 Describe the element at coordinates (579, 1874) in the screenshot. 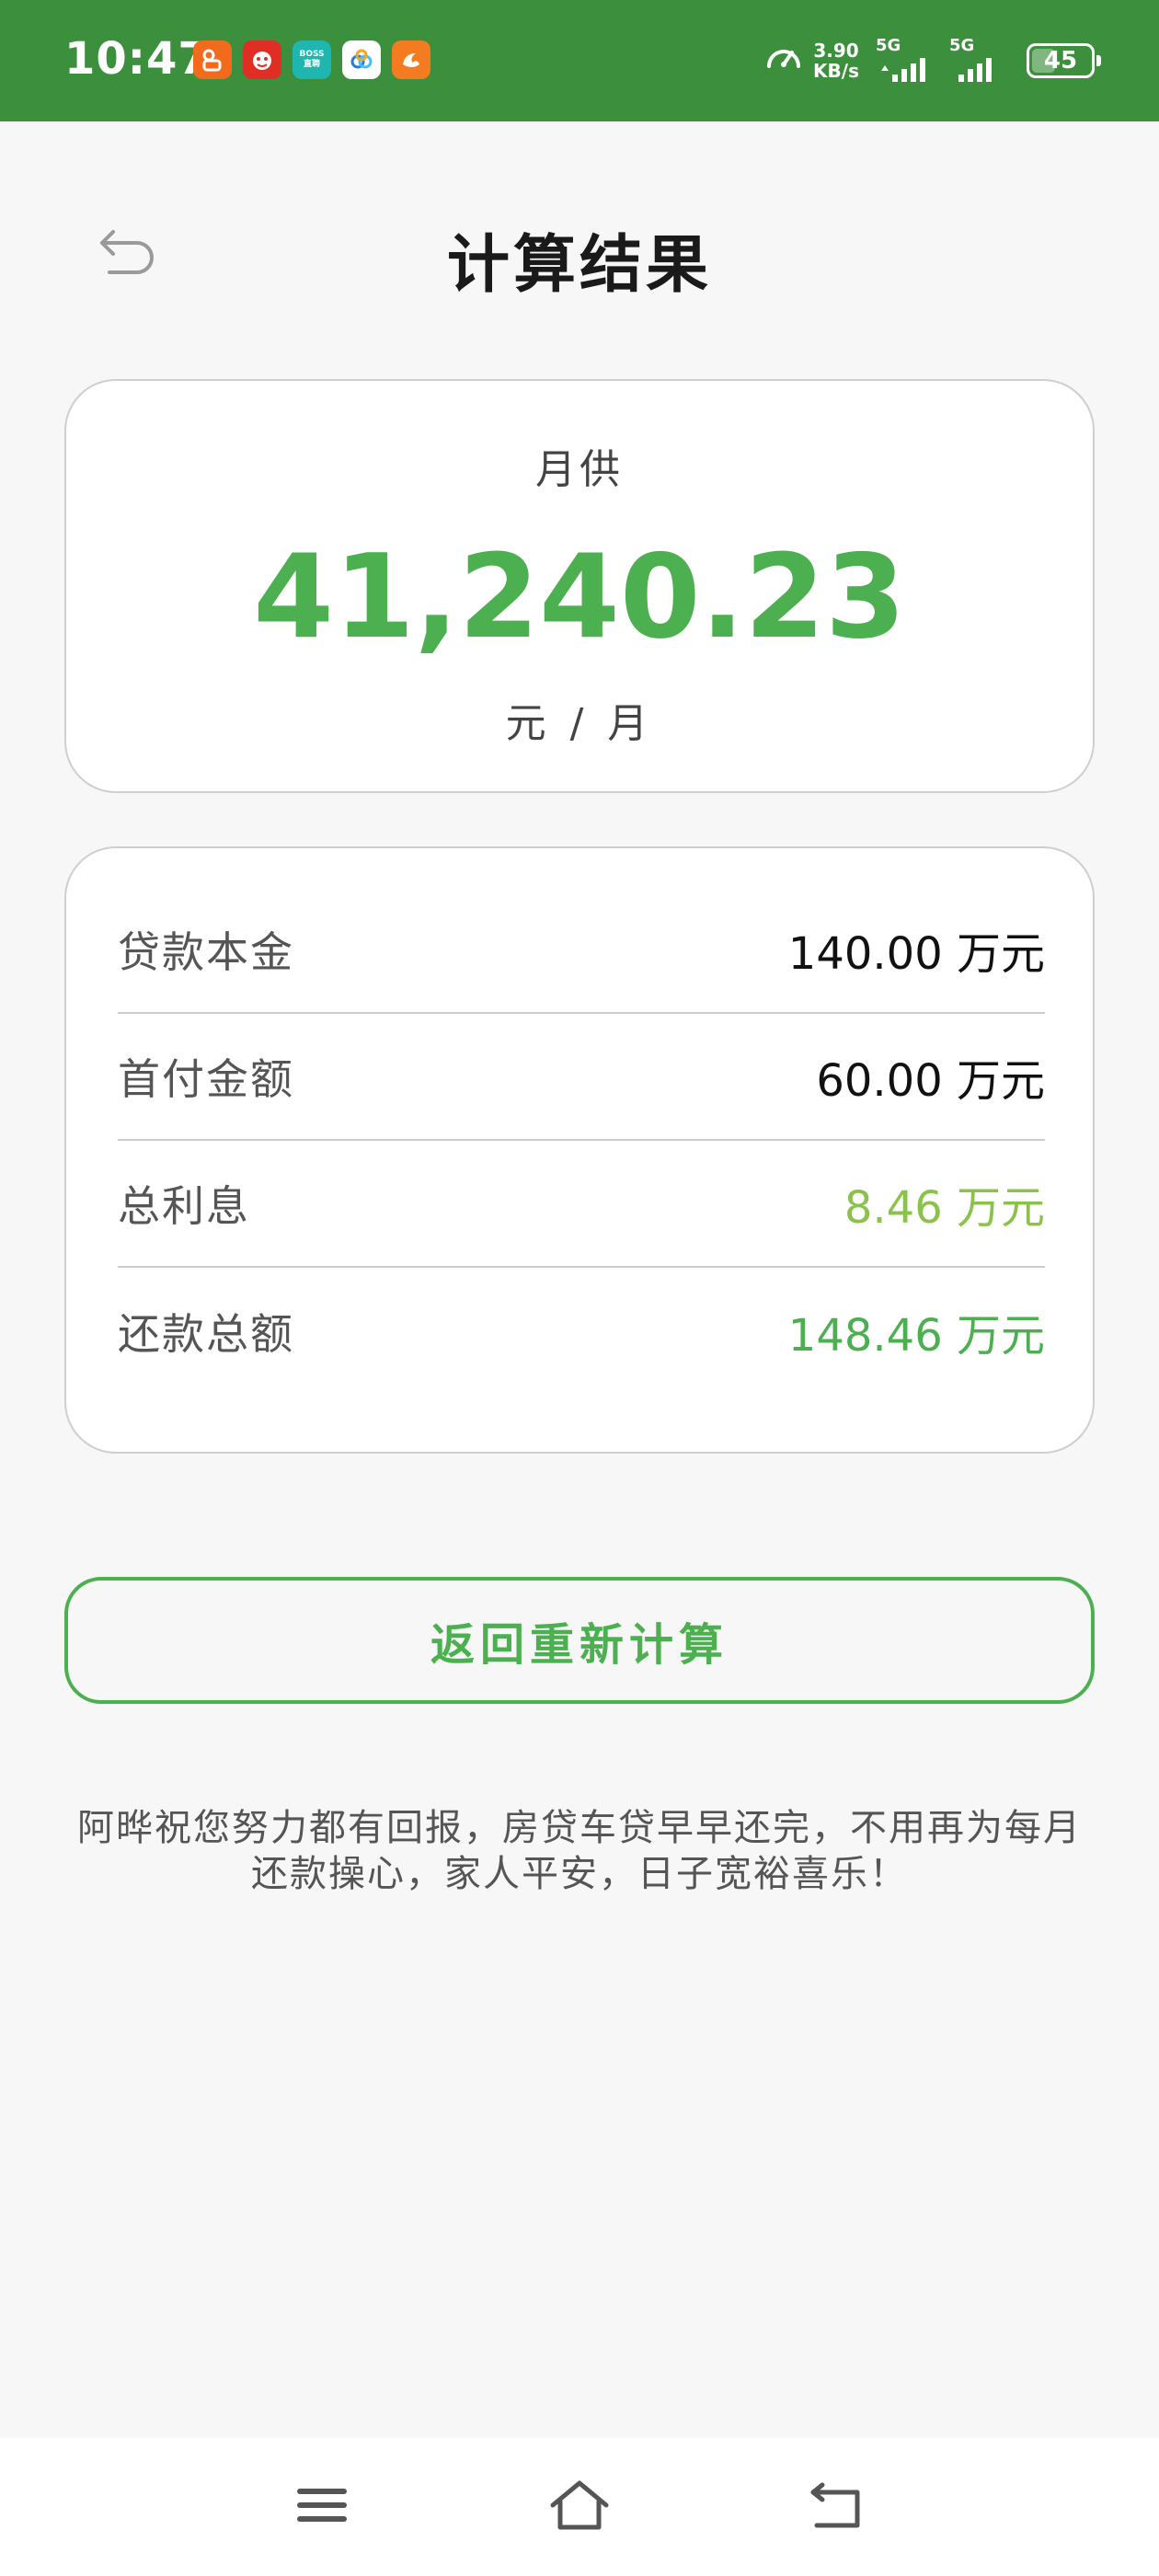

I see `blessing-line-2: 还款操心，家人平安，日子宽裕喜乐！` at that location.